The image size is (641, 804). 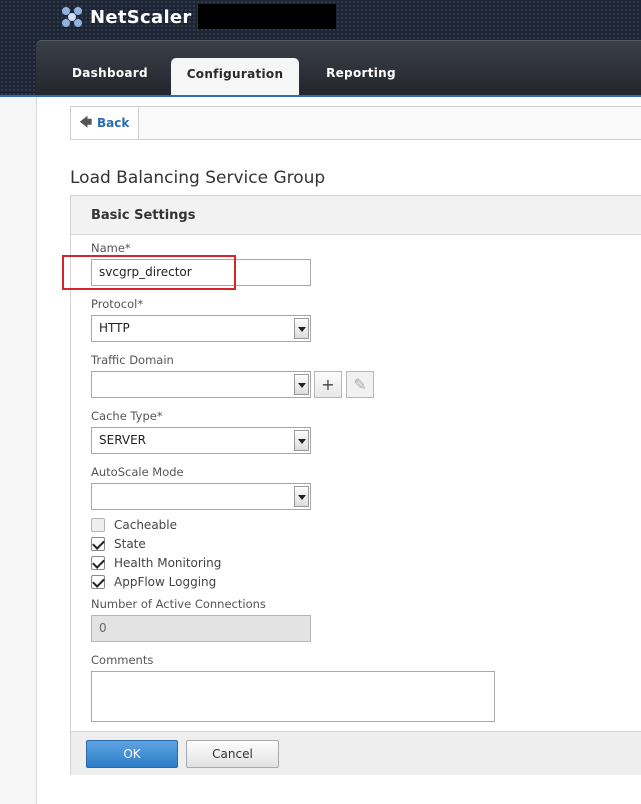 I want to click on back-label: Back, so click(x=113, y=123).